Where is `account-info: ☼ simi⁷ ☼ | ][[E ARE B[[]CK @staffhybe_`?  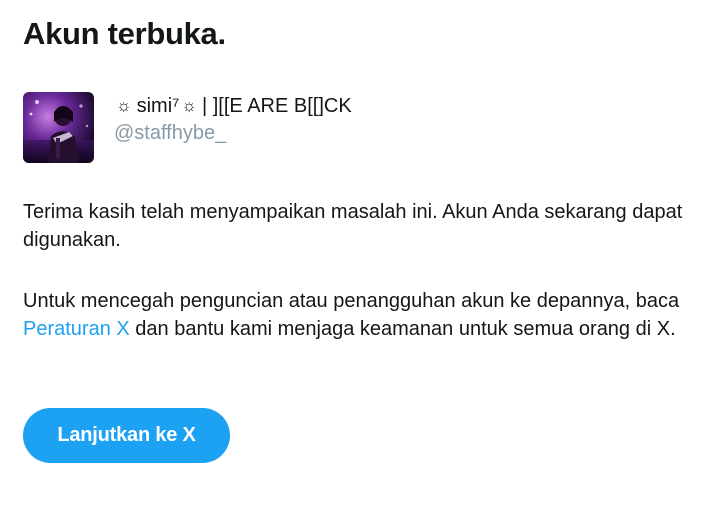
account-info: ☼ simi⁷ ☼ | ][[E ARE B[[]CK @staffhybe_ is located at coordinates (233, 119).